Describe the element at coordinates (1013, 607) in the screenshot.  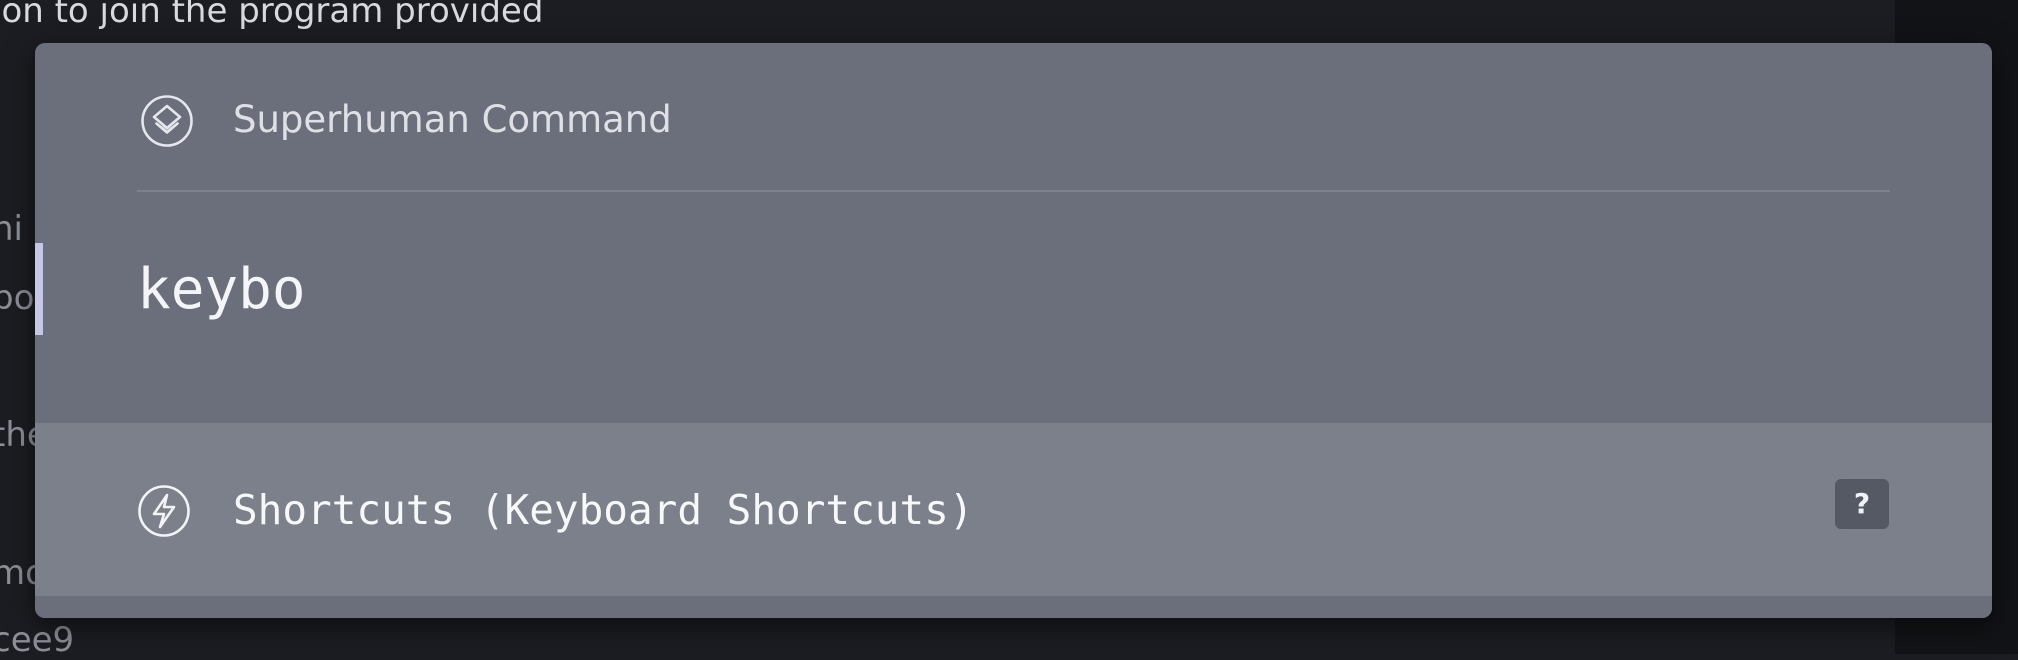
I see `command-palette-footer` at that location.